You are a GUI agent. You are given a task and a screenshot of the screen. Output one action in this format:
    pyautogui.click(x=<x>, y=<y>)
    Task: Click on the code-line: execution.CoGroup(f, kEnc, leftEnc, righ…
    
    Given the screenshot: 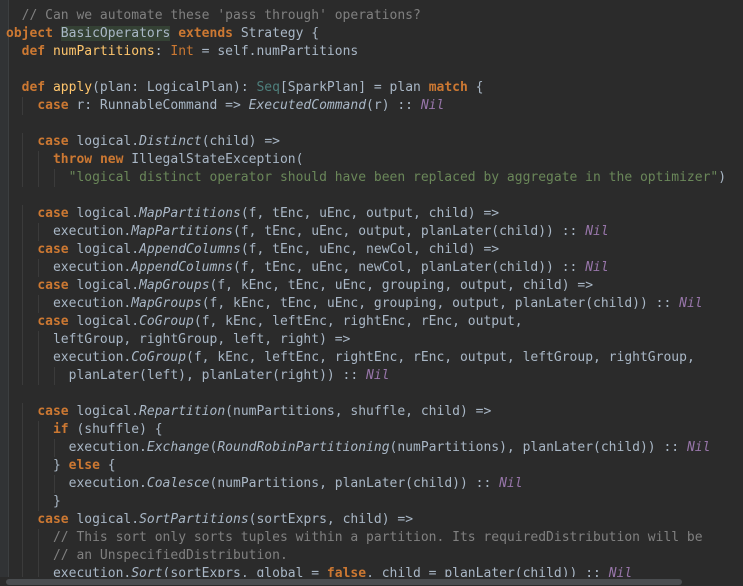 What is the action you would take?
    pyautogui.click(x=371, y=358)
    